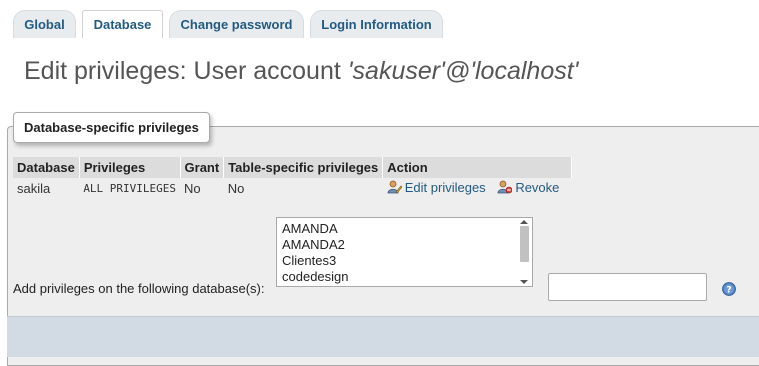 The image size is (759, 366). Describe the element at coordinates (236, 24) in the screenshot. I see `tab-change-password: Change password` at that location.